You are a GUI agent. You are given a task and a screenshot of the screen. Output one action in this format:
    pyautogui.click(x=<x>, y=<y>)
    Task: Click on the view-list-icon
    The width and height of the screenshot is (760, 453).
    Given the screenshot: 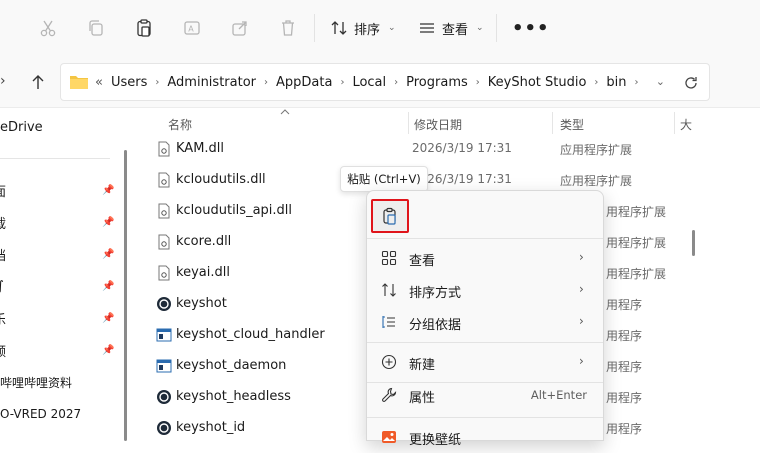 What is the action you would take?
    pyautogui.click(x=427, y=28)
    